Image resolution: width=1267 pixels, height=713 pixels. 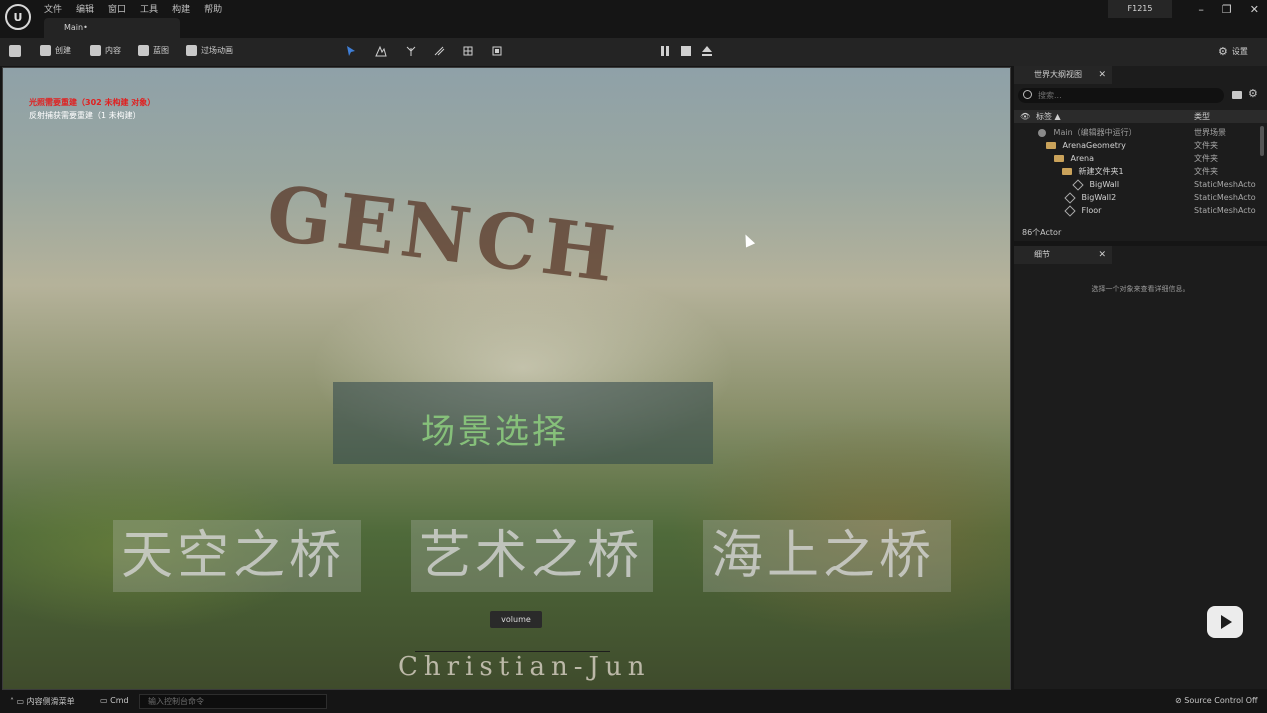 What do you see at coordinates (119, 700) in the screenshot?
I see `cmd-label: Cmd` at bounding box center [119, 700].